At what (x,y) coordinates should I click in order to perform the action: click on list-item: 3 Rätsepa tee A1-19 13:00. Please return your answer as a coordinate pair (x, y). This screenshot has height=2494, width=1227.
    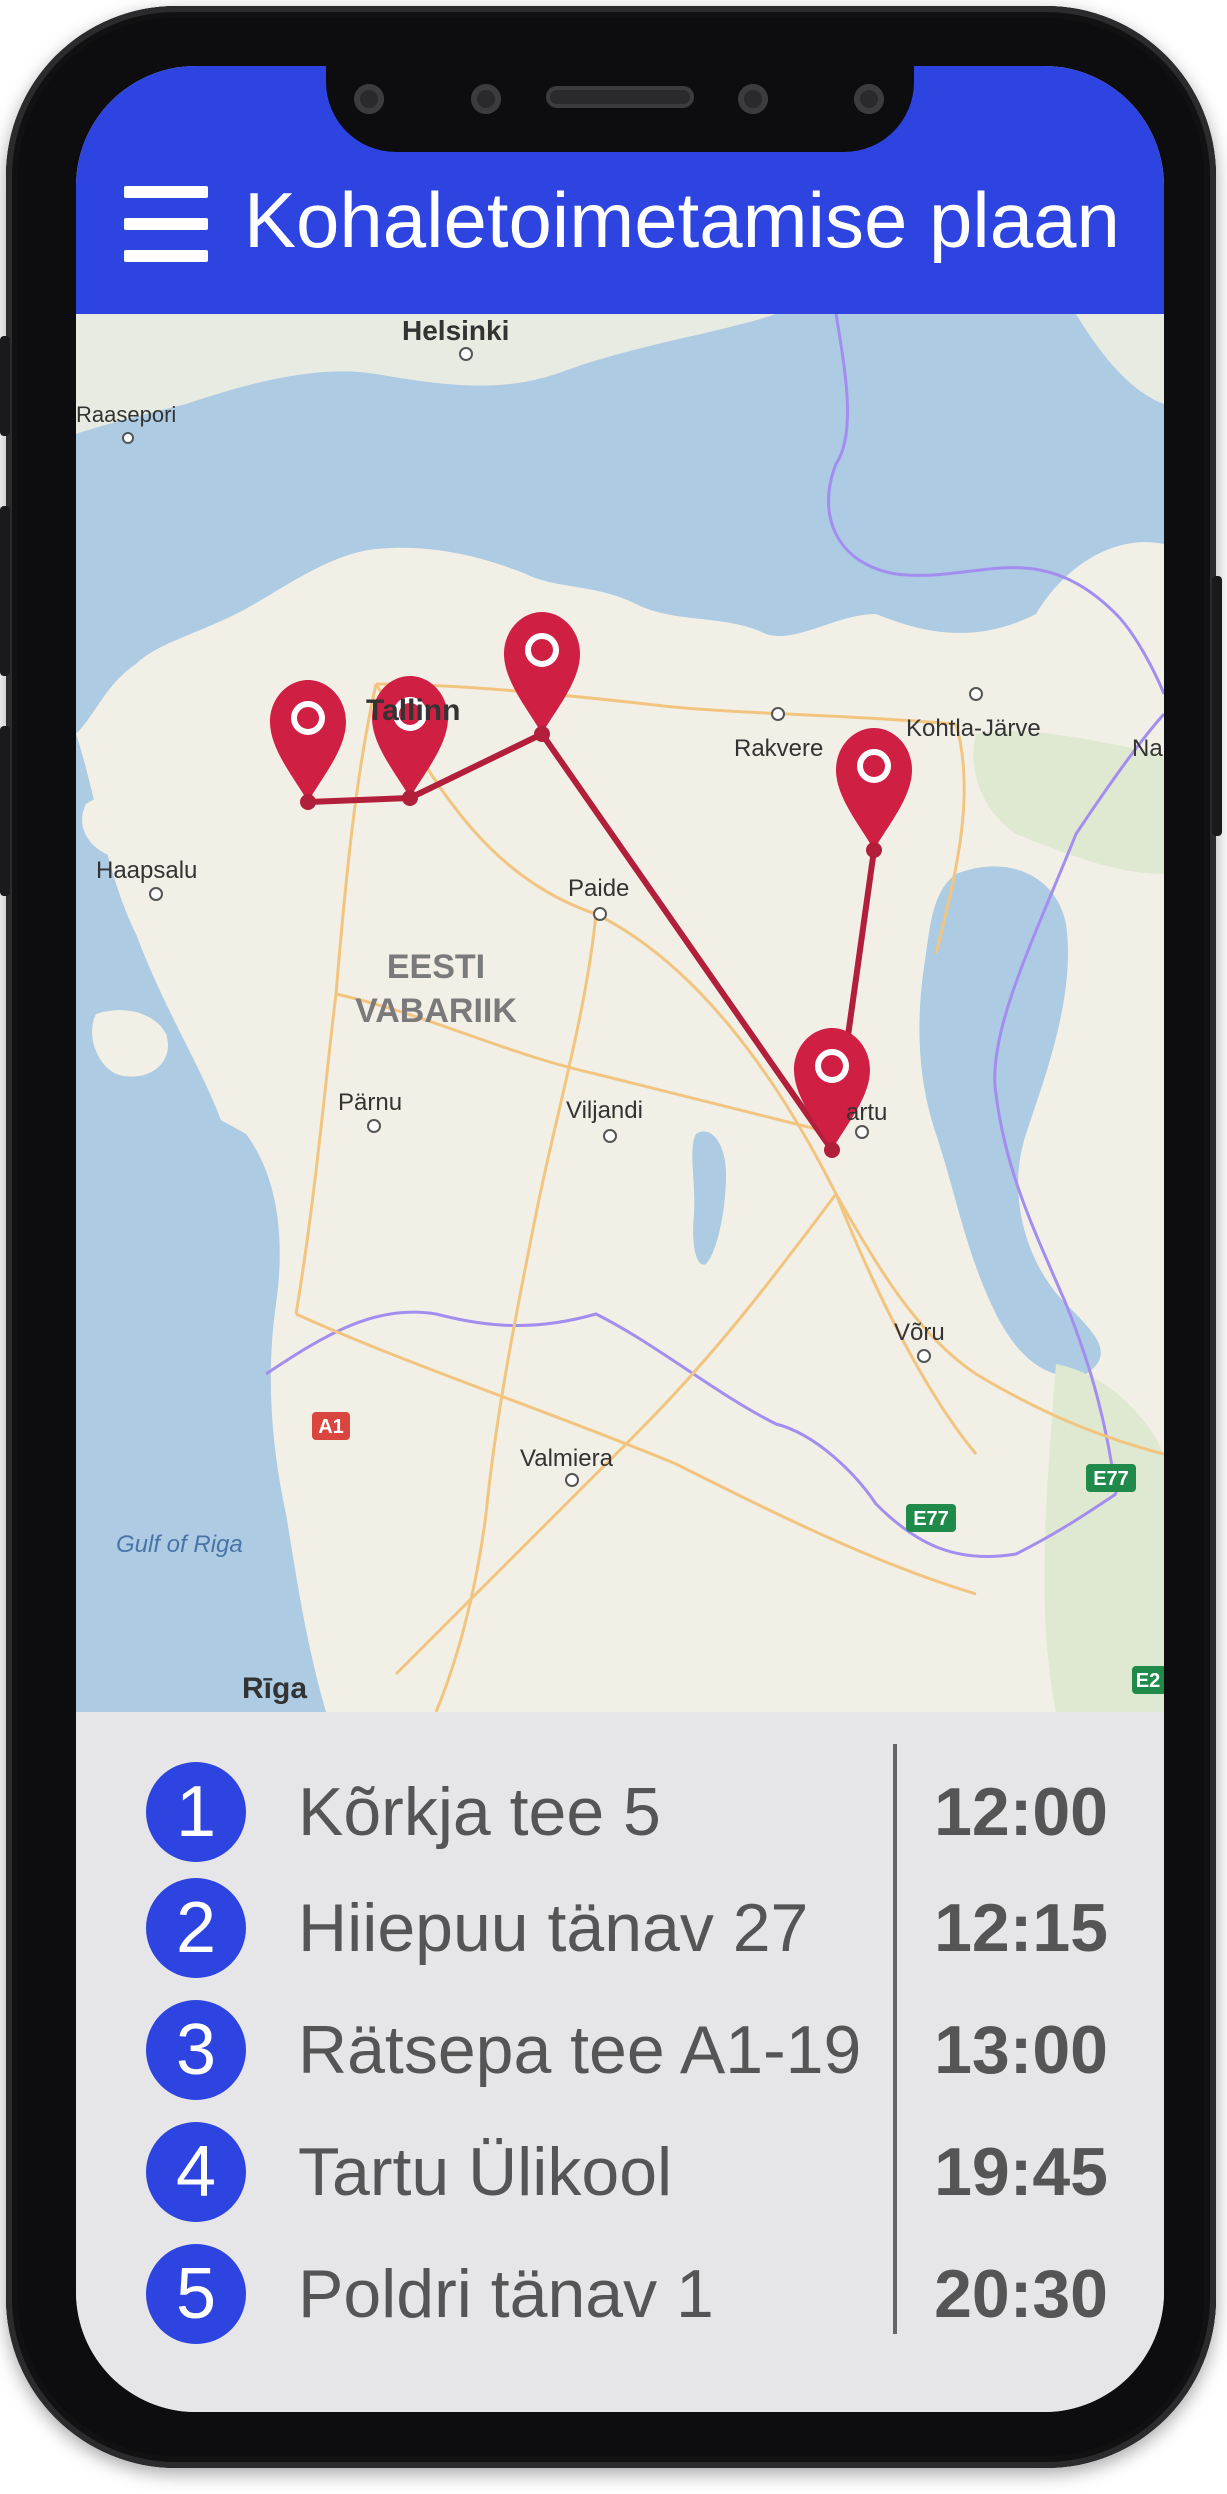
    Looking at the image, I should click on (620, 2048).